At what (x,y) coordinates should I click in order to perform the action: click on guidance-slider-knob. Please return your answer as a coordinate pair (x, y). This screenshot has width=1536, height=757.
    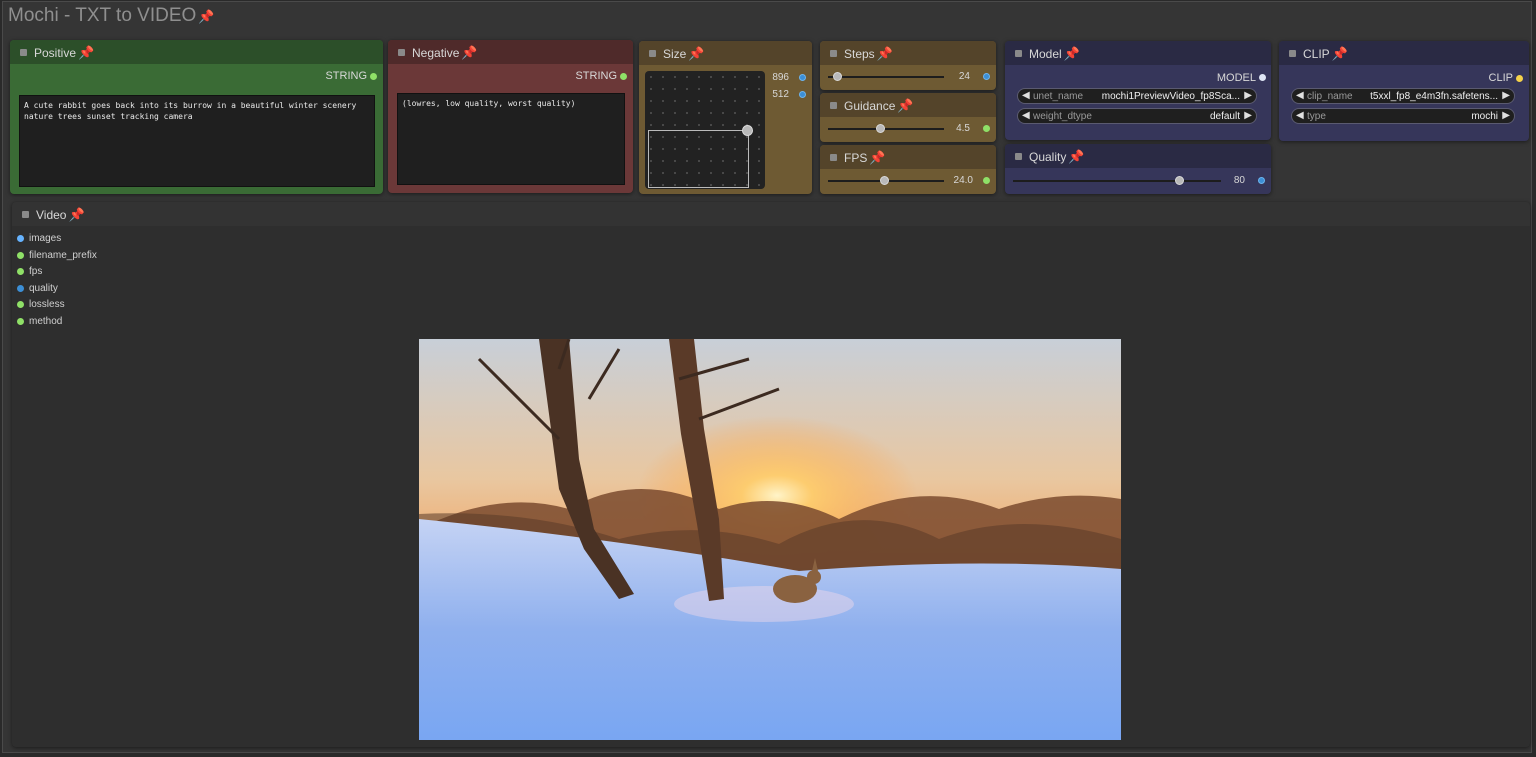
    Looking at the image, I should click on (881, 128).